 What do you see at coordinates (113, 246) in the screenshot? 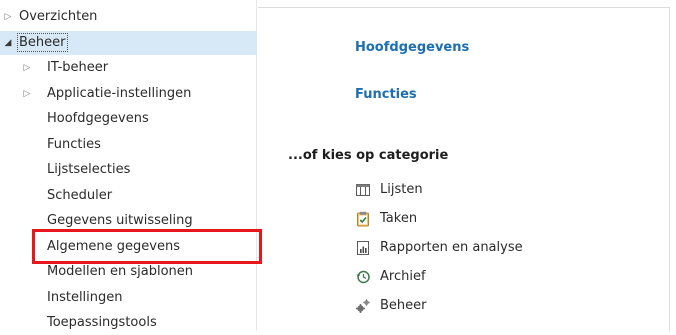
I see `nav-item-label: Algemene gegevens` at bounding box center [113, 246].